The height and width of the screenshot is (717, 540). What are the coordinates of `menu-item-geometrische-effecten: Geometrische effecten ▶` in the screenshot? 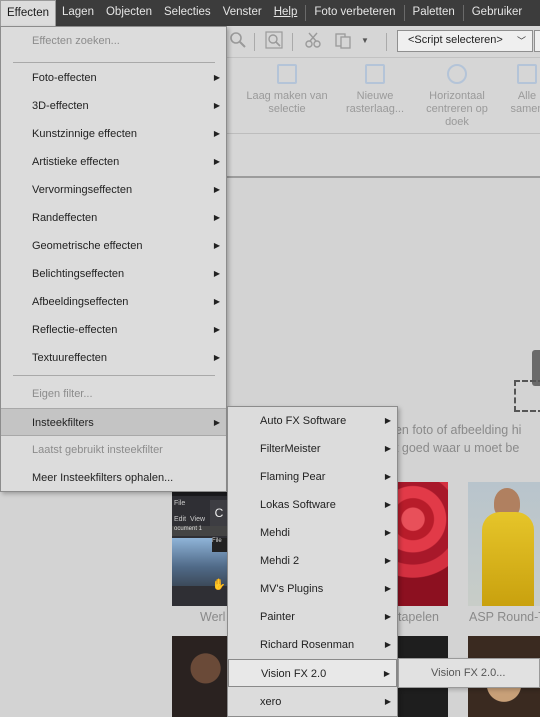 It's located at (113, 246).